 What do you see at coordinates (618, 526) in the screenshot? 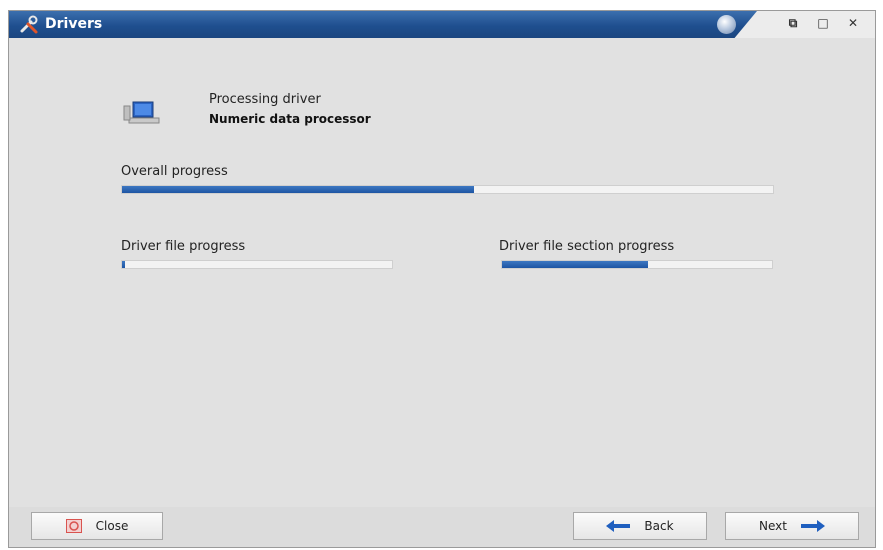
I see `arrow-left-icon` at bounding box center [618, 526].